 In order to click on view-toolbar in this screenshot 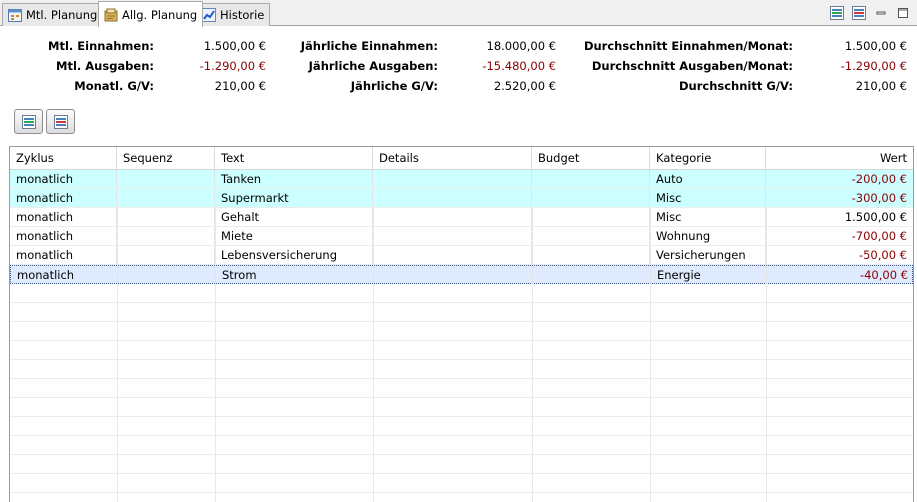, I will do `click(870, 13)`.